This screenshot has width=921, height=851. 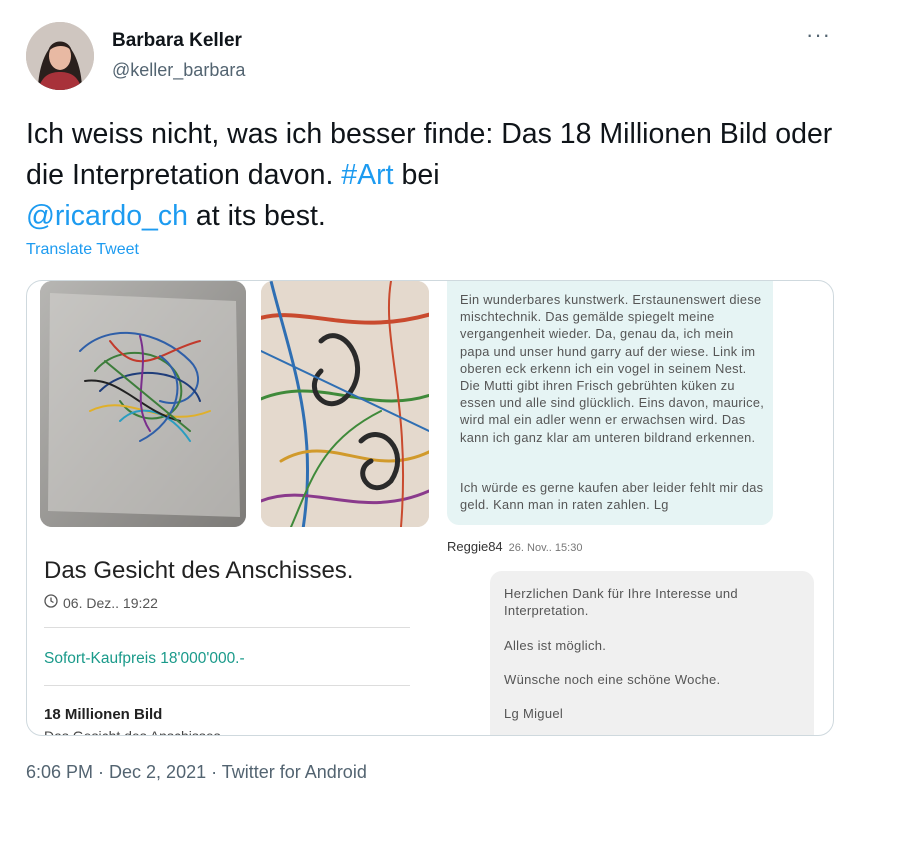 I want to click on listing-name: 18 Millionen Bild, so click(x=103, y=714).